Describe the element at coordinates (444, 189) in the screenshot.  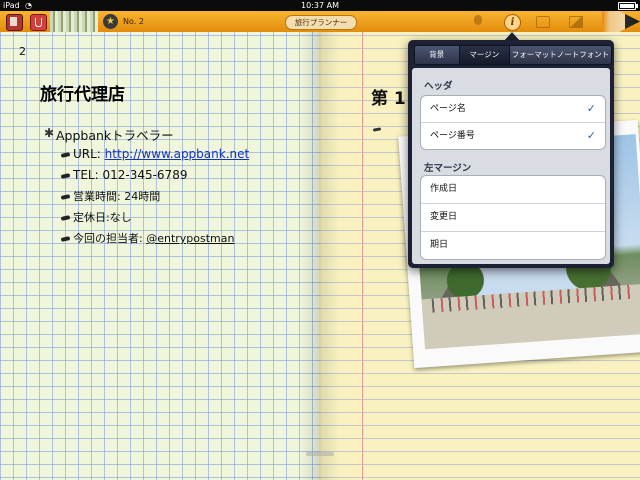
I see `option-label: 作成日` at that location.